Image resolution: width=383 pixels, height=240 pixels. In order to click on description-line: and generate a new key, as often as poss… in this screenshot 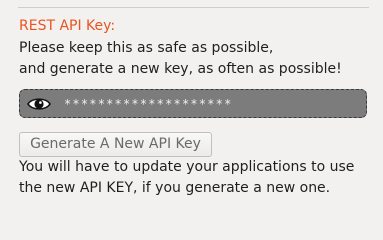, I will do `click(180, 69)`.